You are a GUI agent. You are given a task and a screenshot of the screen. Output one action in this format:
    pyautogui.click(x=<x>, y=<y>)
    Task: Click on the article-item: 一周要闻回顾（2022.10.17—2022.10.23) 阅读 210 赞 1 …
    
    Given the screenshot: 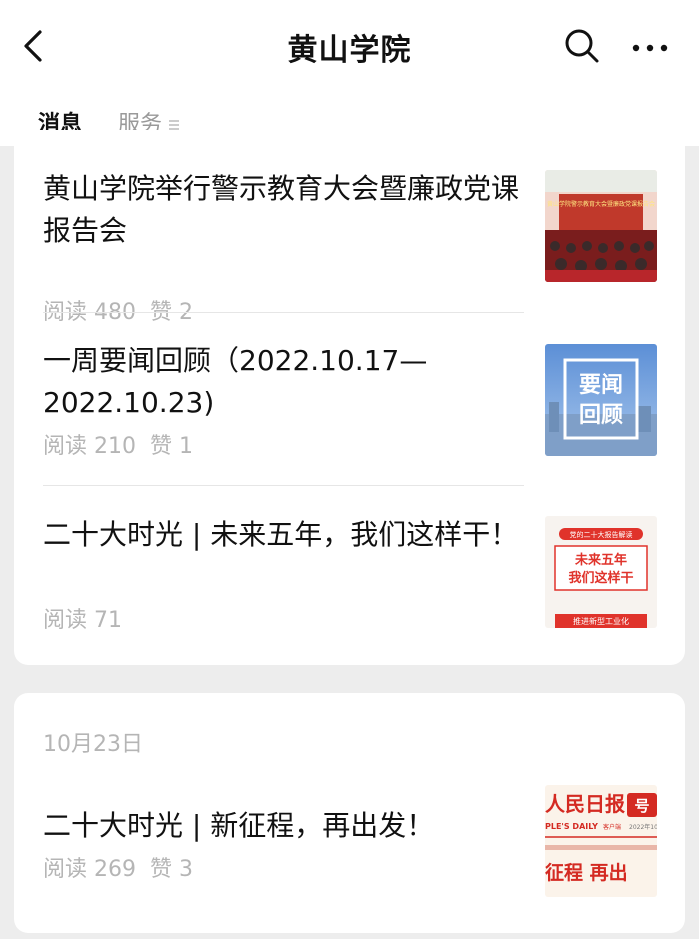 What is the action you would take?
    pyautogui.click(x=349, y=400)
    